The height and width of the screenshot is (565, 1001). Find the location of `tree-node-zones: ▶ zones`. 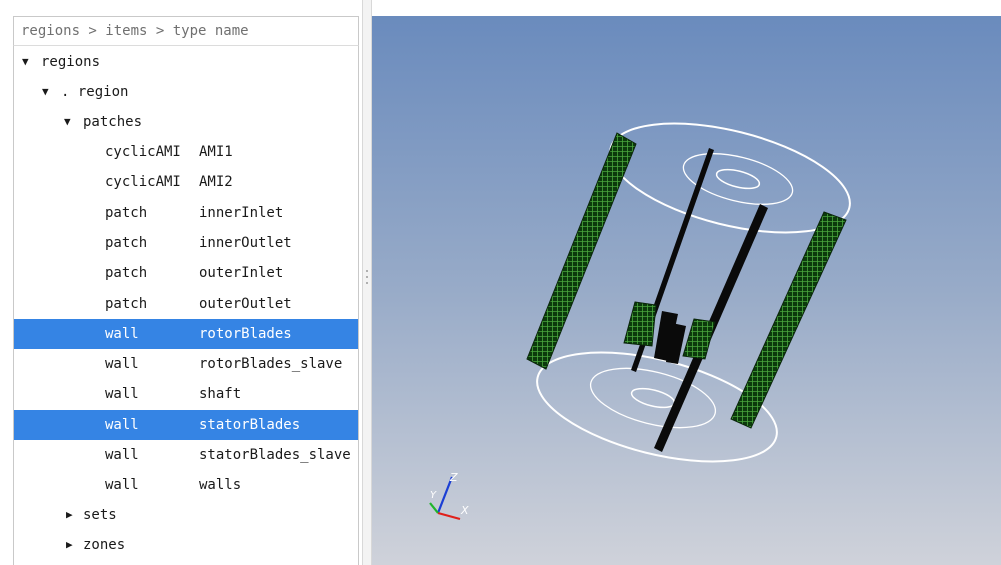

tree-node-zones: ▶ zones is located at coordinates (186, 545).